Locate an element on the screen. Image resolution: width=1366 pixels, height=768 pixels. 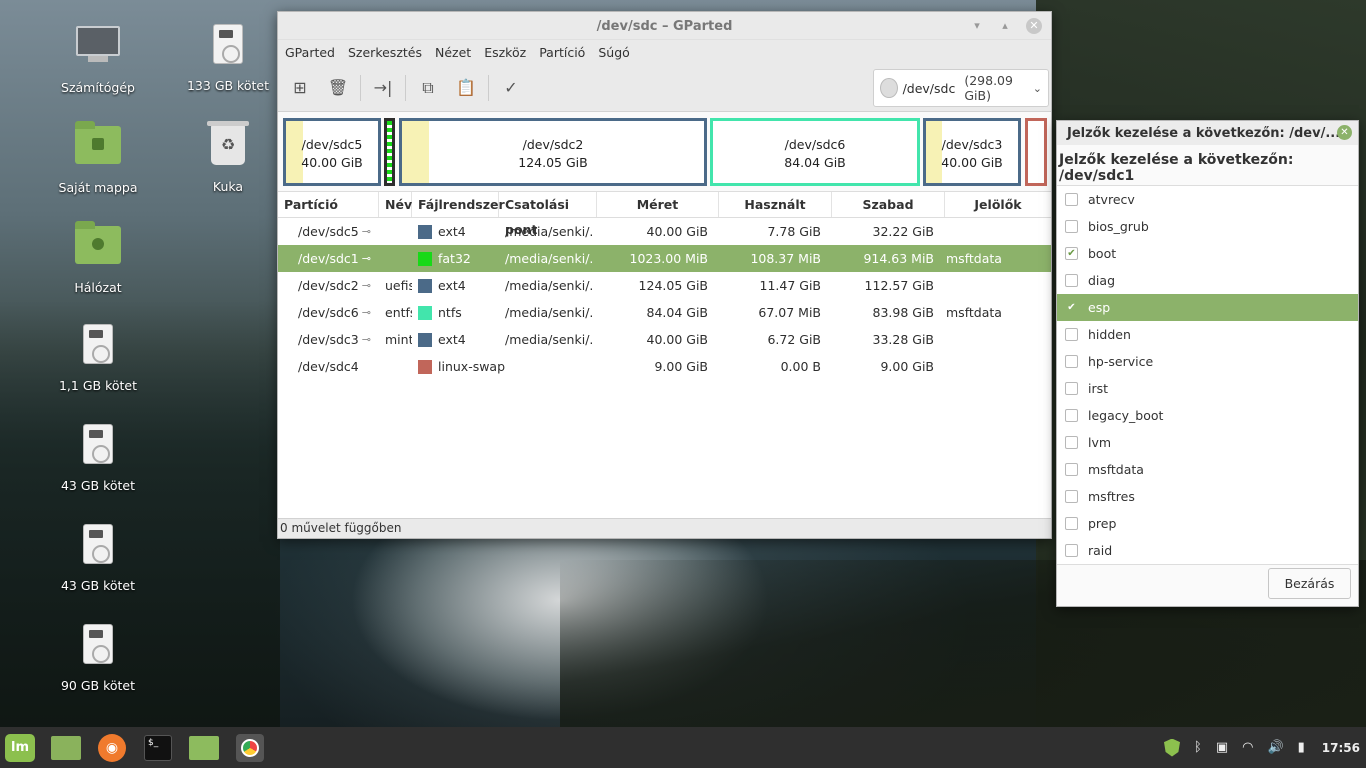
flag-legacy-boot: legacy_boot is located at coordinates (1207, 415).